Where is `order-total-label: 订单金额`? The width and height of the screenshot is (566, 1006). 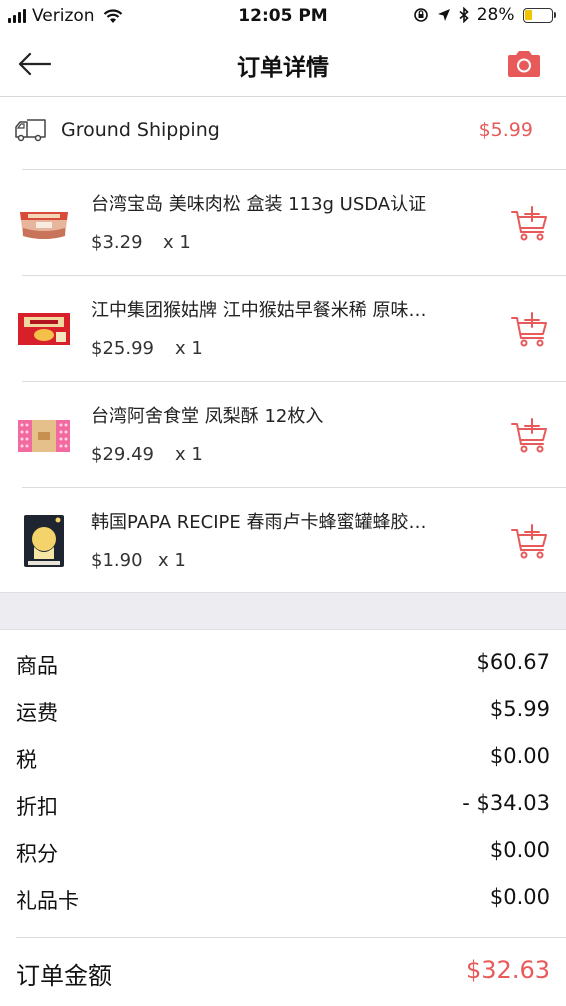 order-total-label: 订单金额 is located at coordinates (64, 976).